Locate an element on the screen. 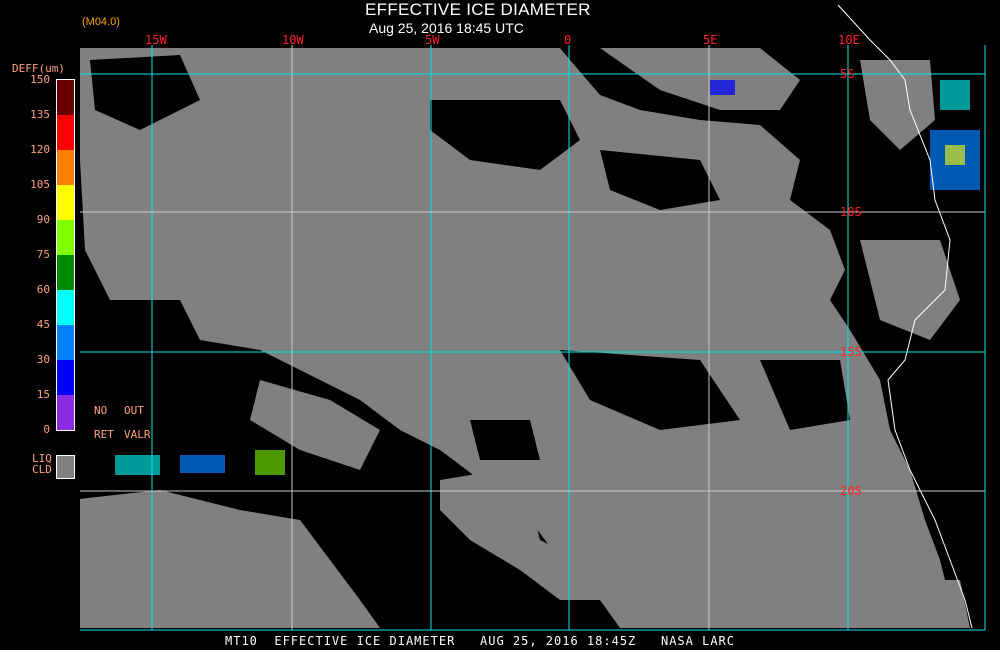  lat-label: 5S is located at coordinates (847, 74).